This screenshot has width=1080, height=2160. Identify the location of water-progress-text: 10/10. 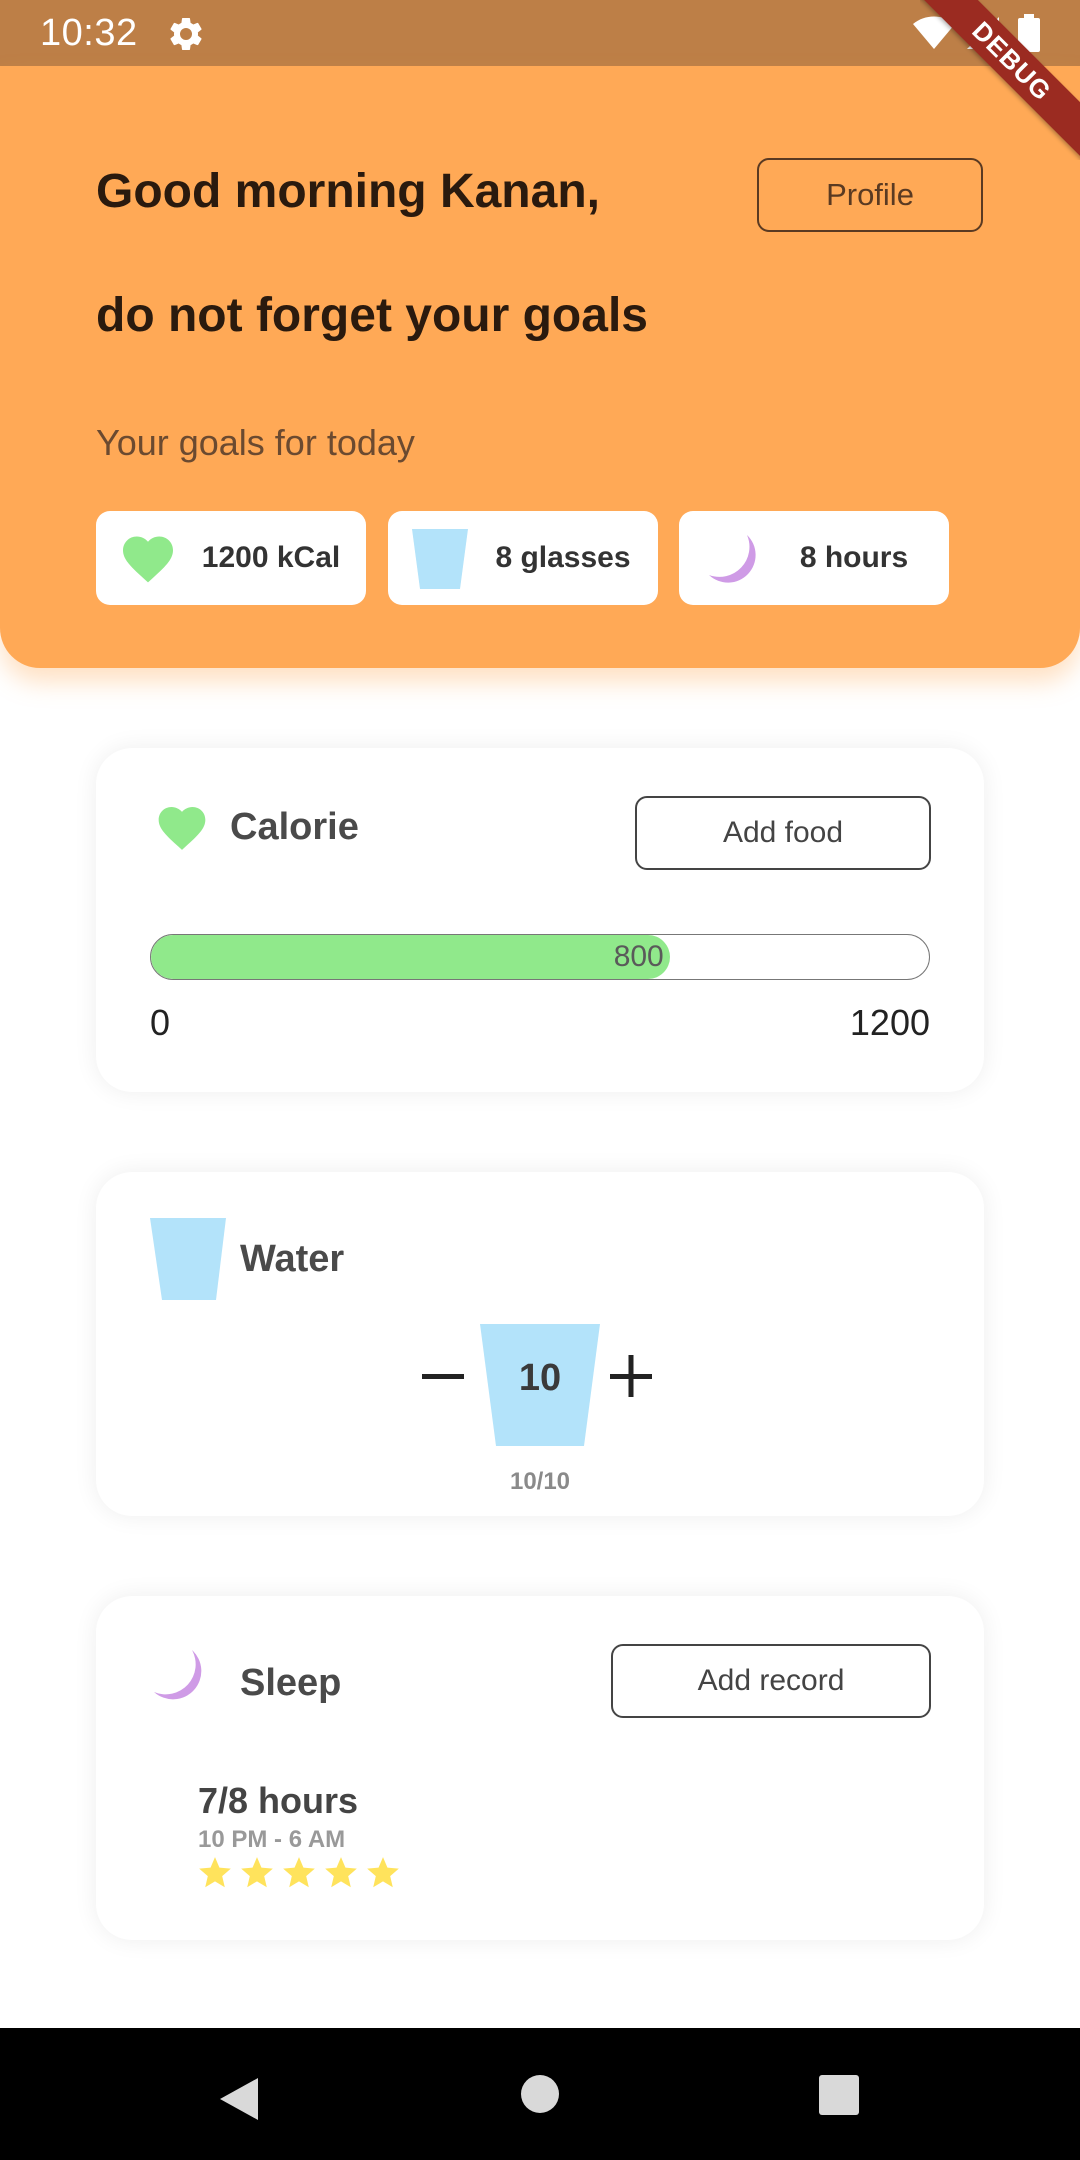
(540, 1481).